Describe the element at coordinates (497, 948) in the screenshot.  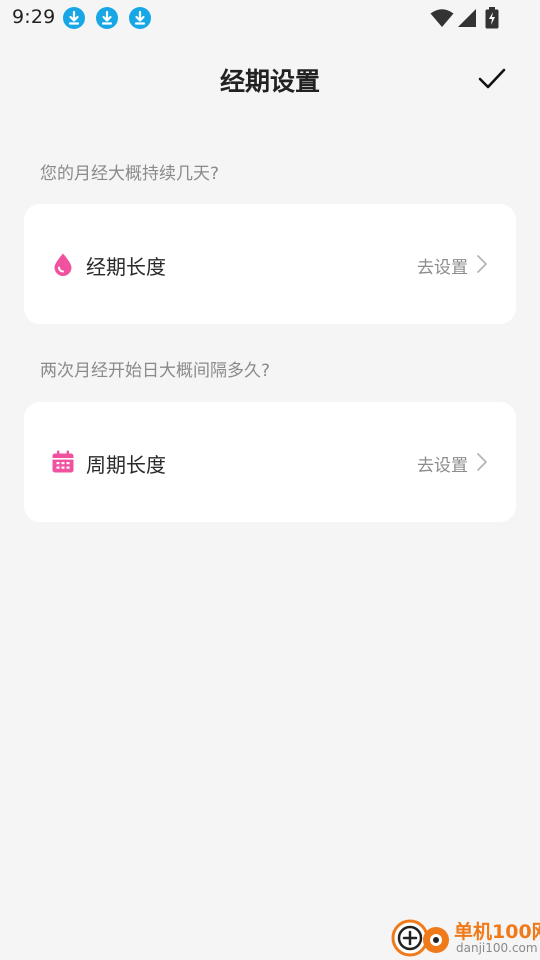
I see `watermark-url: danji100.com` at that location.